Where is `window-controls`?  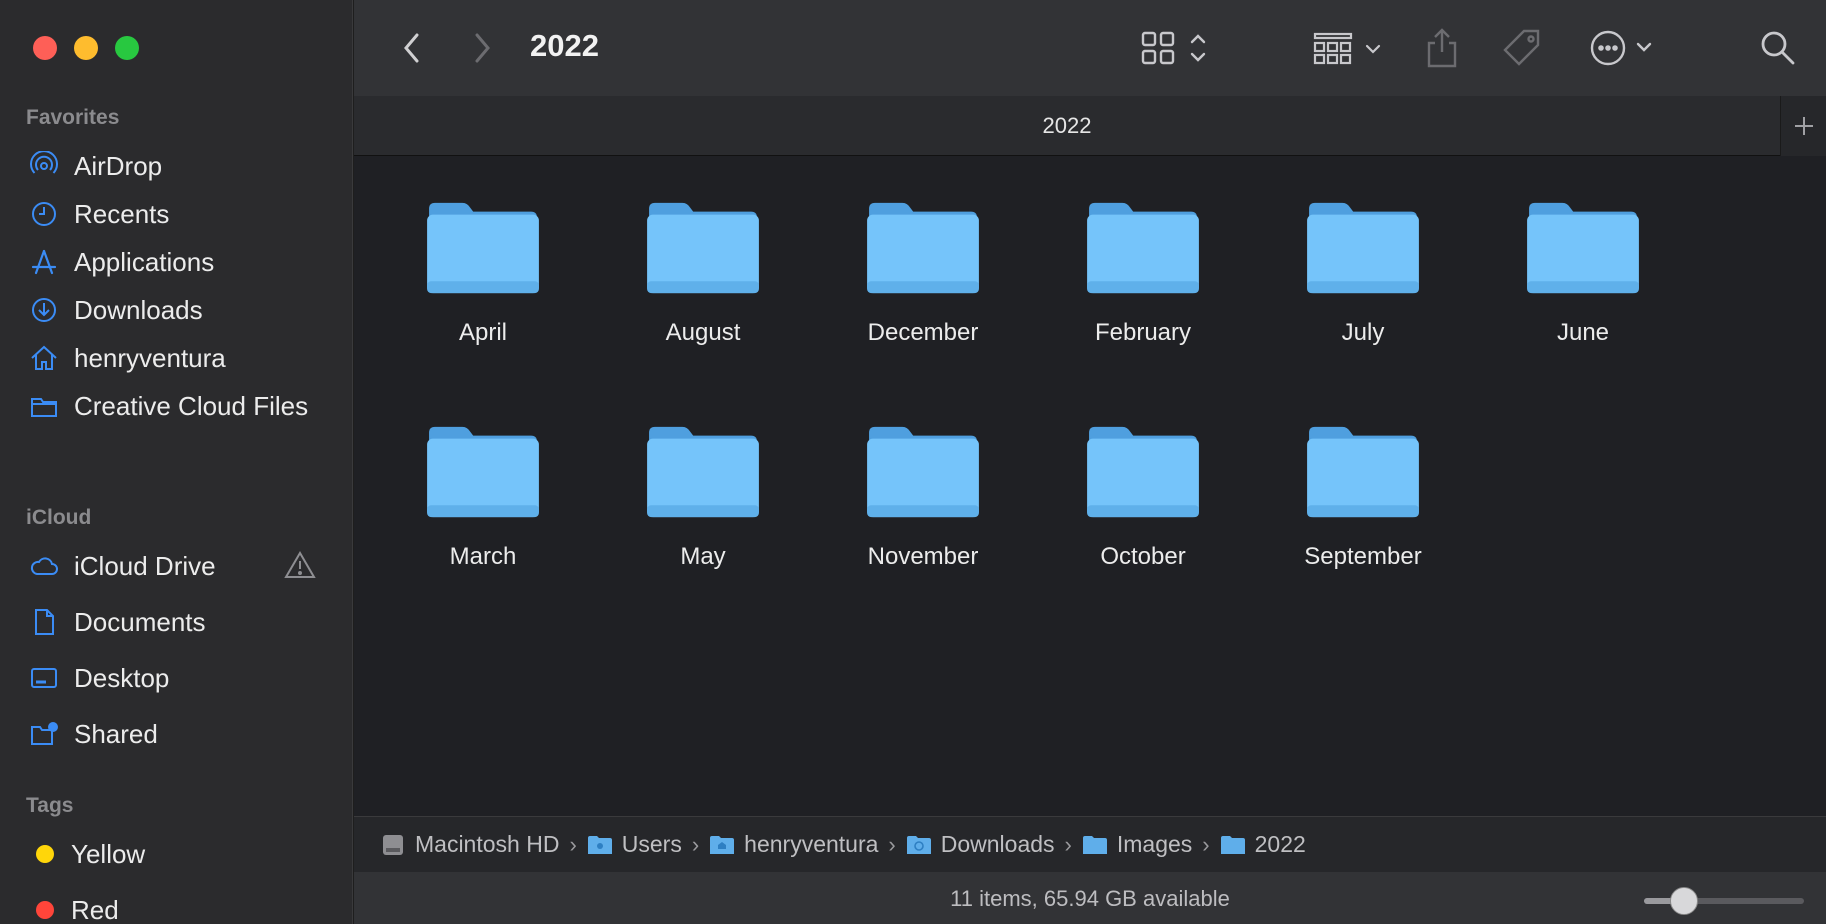
window-controls is located at coordinates (86, 48).